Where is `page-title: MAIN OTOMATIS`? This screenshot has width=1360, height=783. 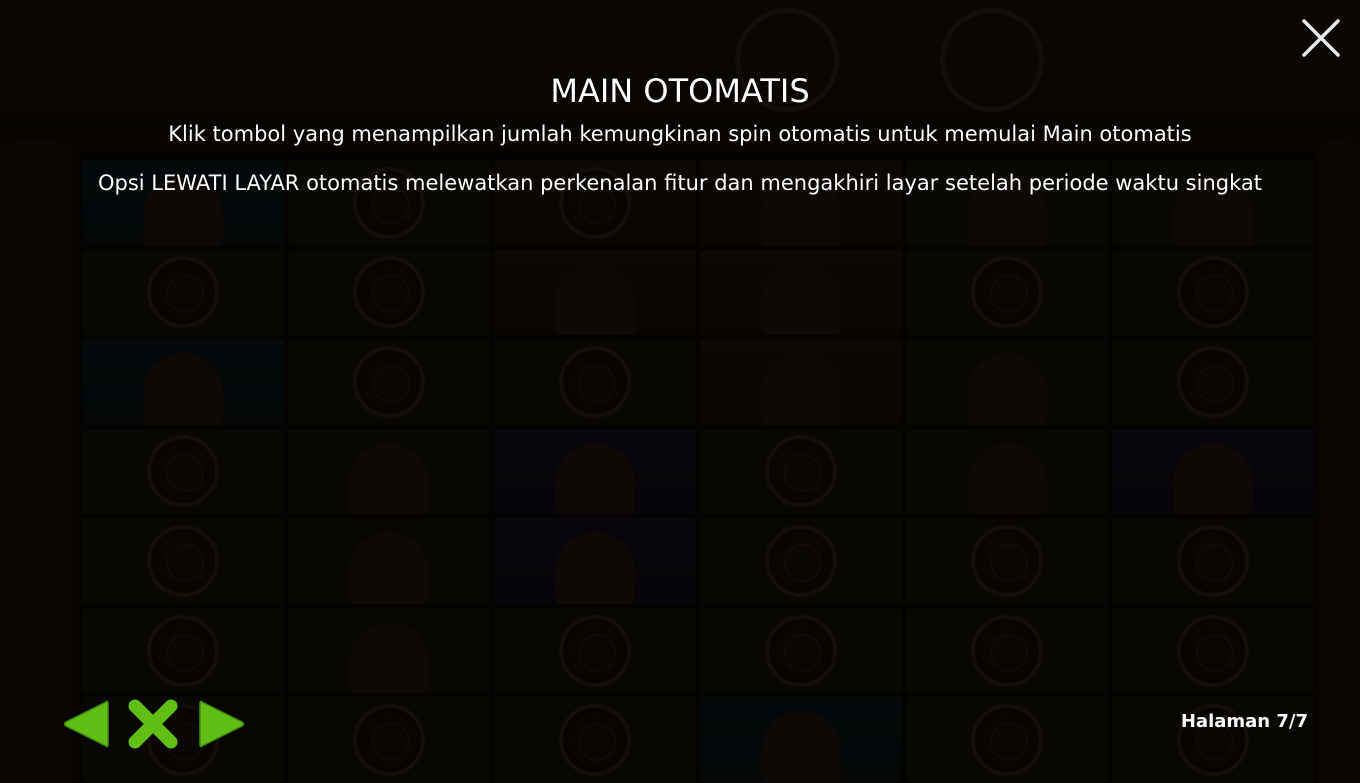
page-title: MAIN OTOMATIS is located at coordinates (680, 91).